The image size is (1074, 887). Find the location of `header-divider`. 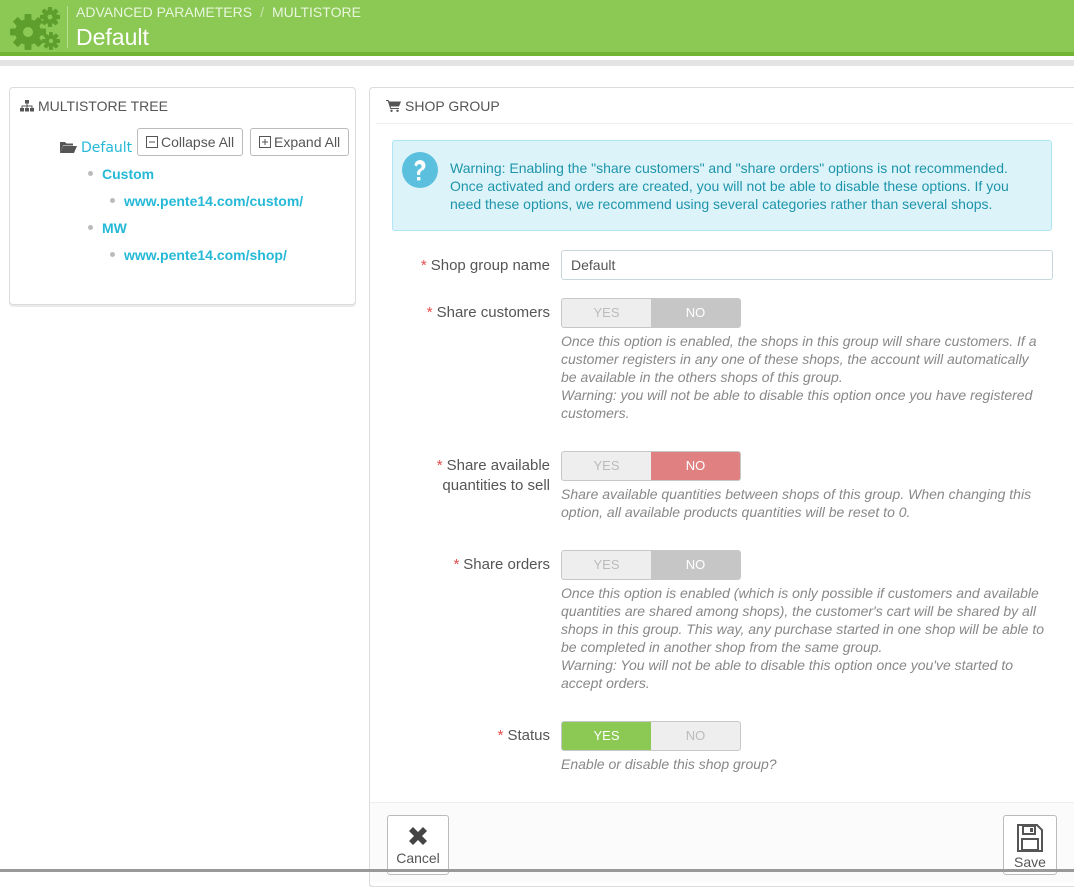

header-divider is located at coordinates (67, 27).